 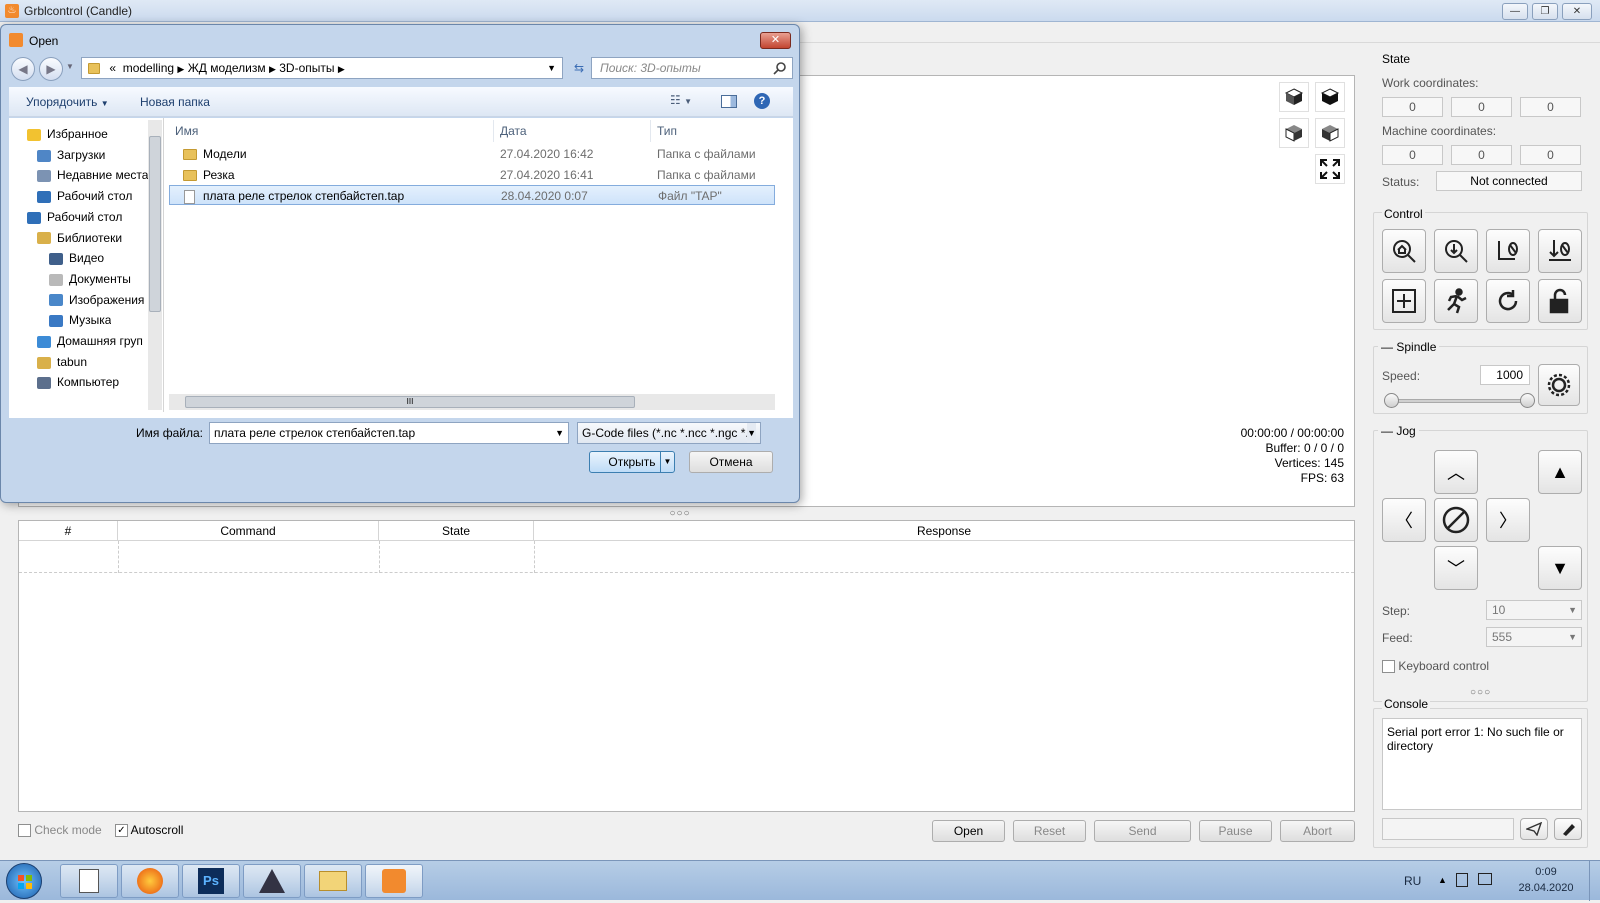 What do you see at coordinates (1409, 347) in the screenshot?
I see `spindle-heading: — Spindle` at bounding box center [1409, 347].